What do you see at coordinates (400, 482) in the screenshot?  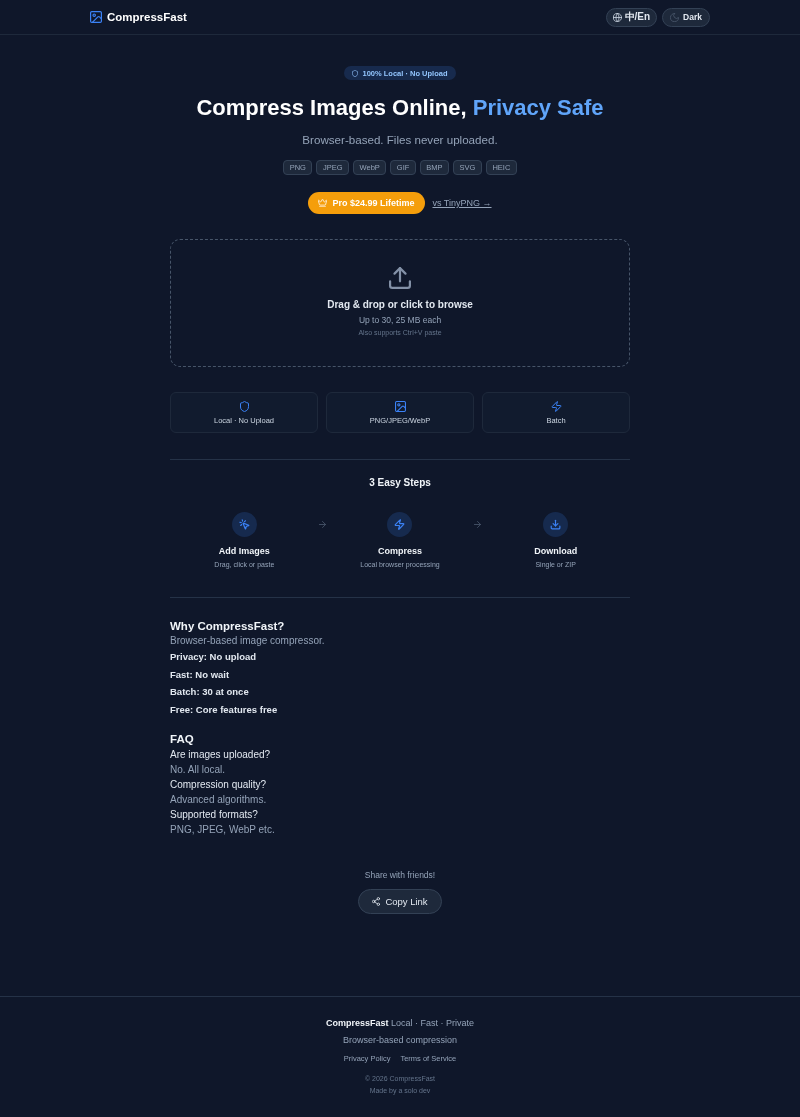 I see `steps-heading: 3 Easy Steps` at bounding box center [400, 482].